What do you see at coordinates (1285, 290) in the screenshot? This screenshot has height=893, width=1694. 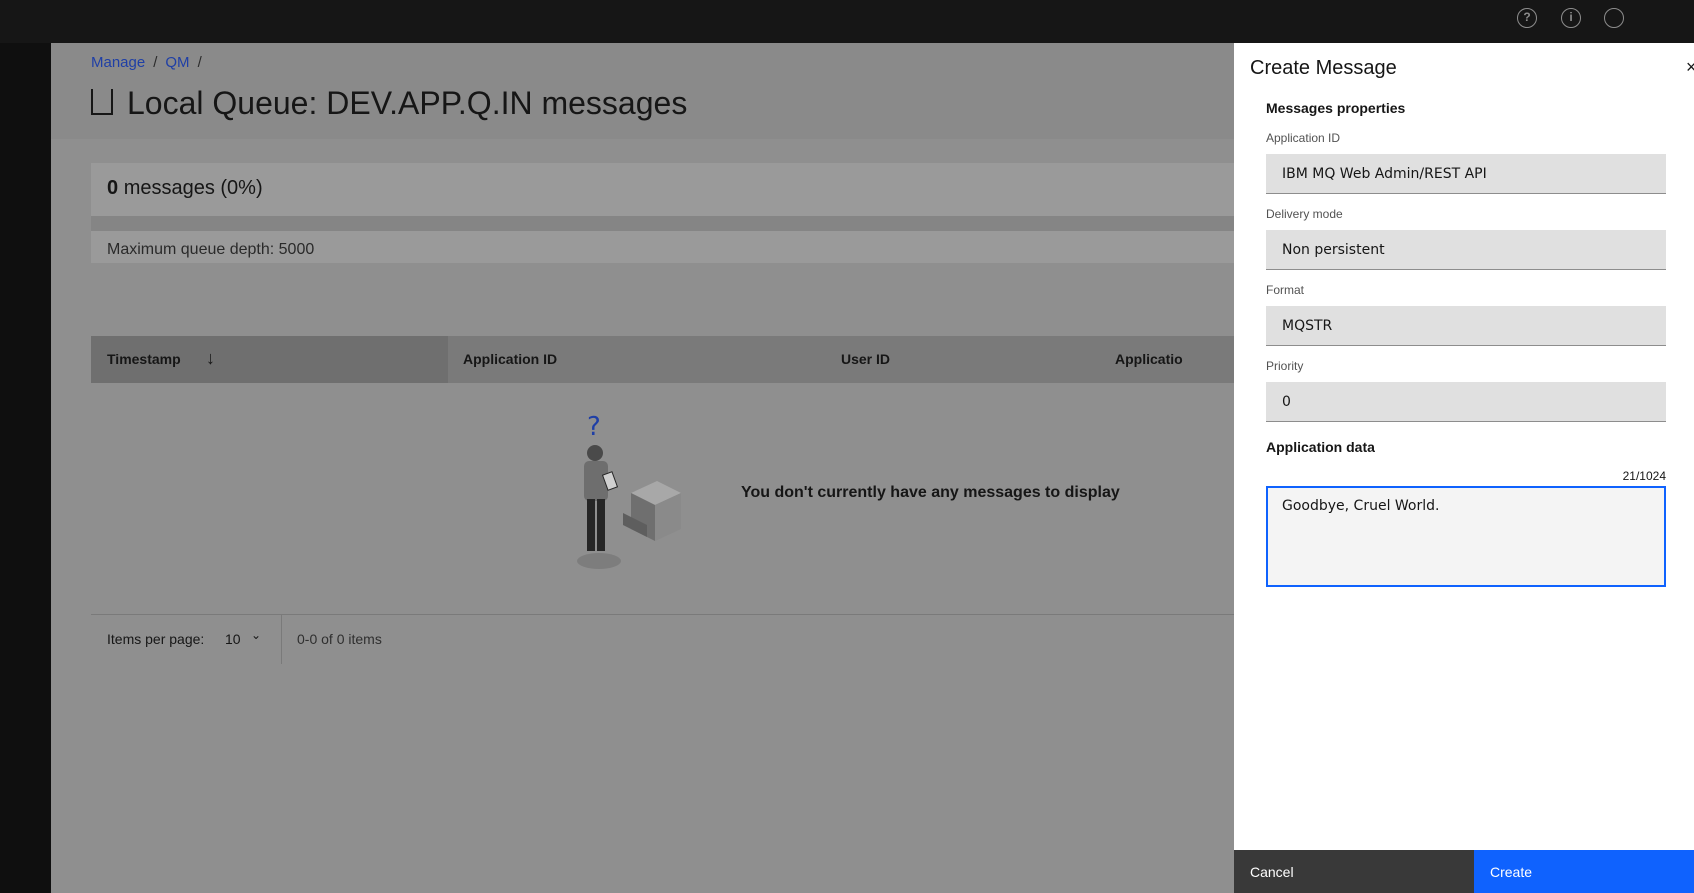 I see `format-label: Format` at bounding box center [1285, 290].